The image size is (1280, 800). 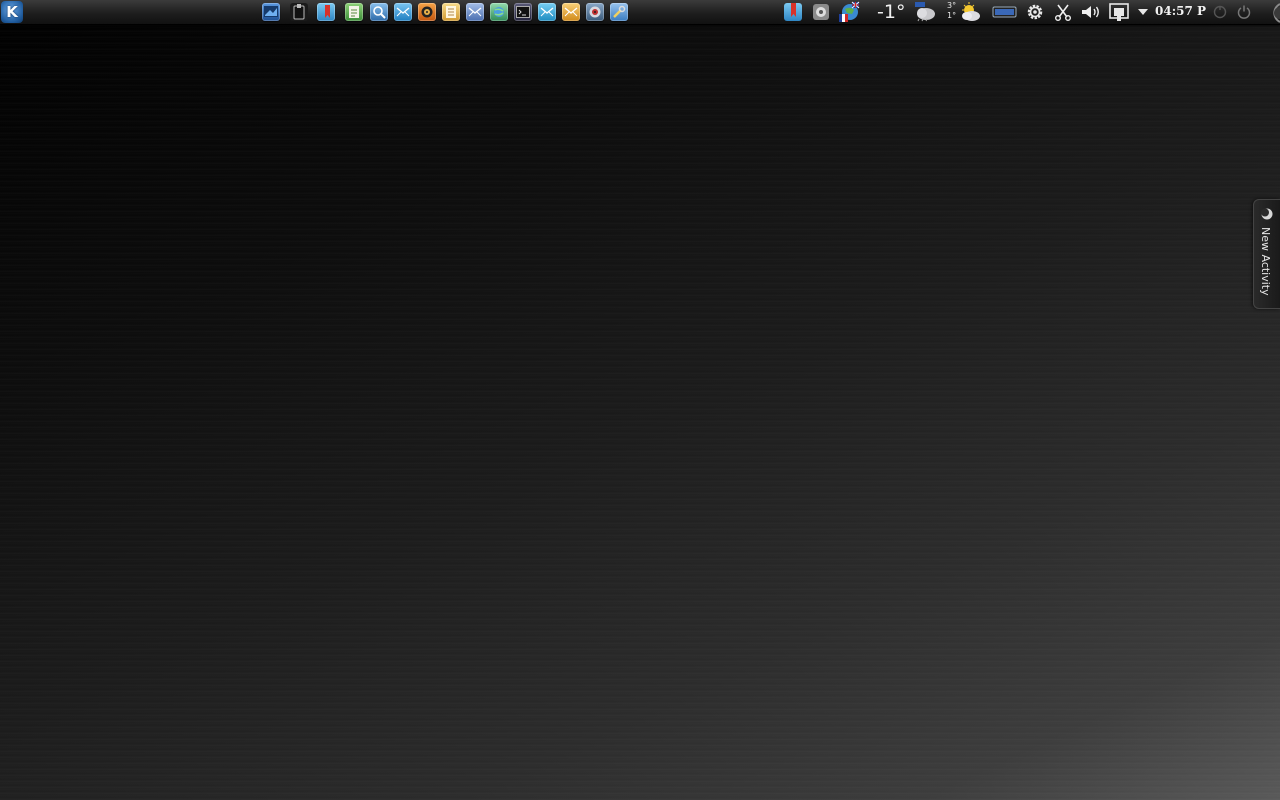 What do you see at coordinates (1119, 12) in the screenshot?
I see `network-manager-icon` at bounding box center [1119, 12].